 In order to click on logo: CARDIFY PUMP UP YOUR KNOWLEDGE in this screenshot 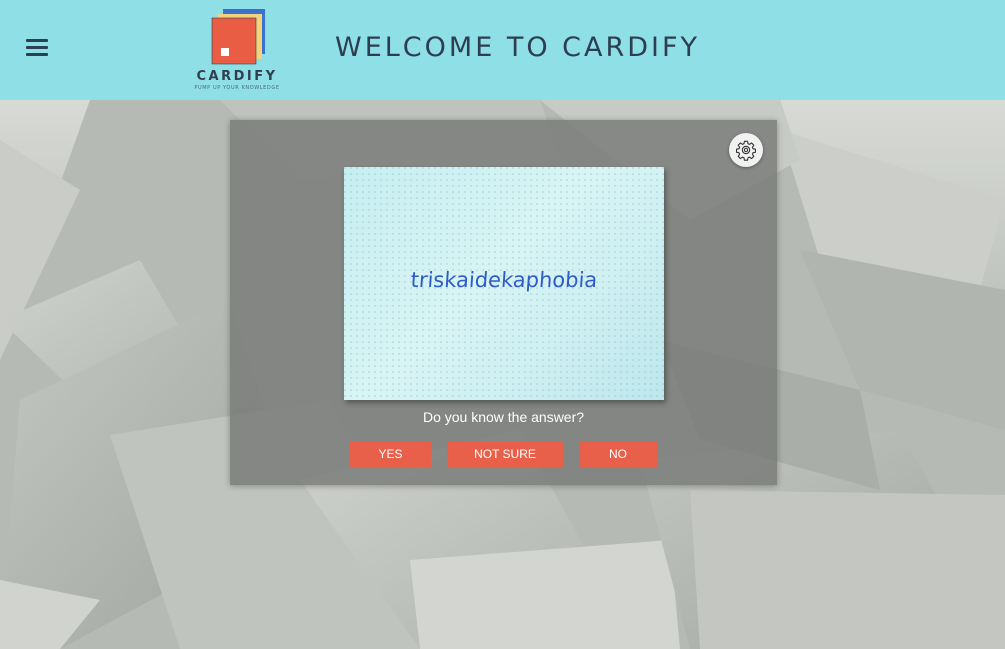, I will do `click(237, 50)`.